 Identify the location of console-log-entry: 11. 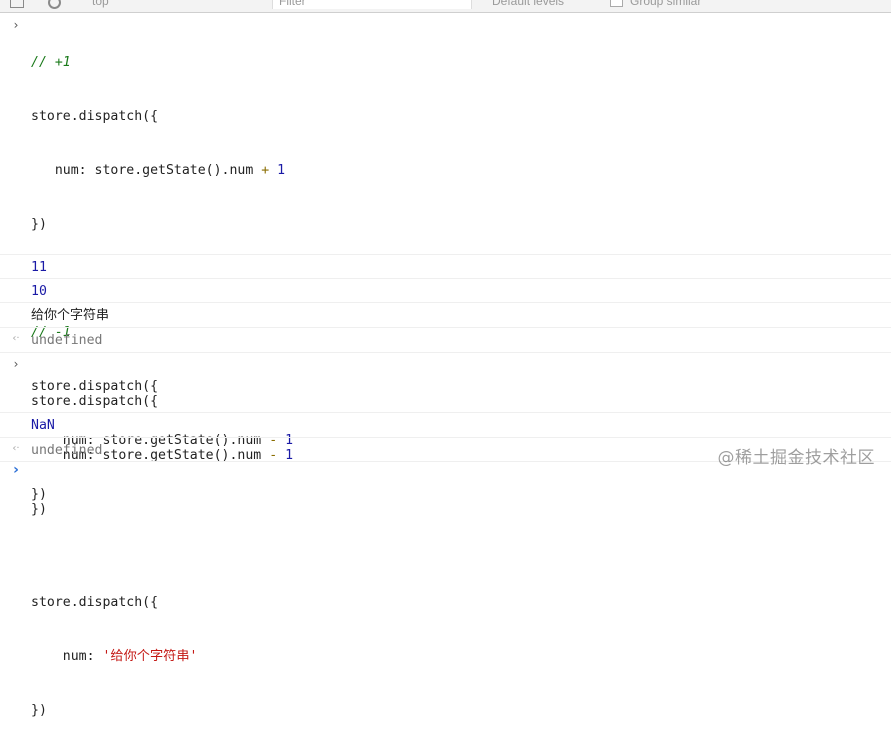
(445, 267).